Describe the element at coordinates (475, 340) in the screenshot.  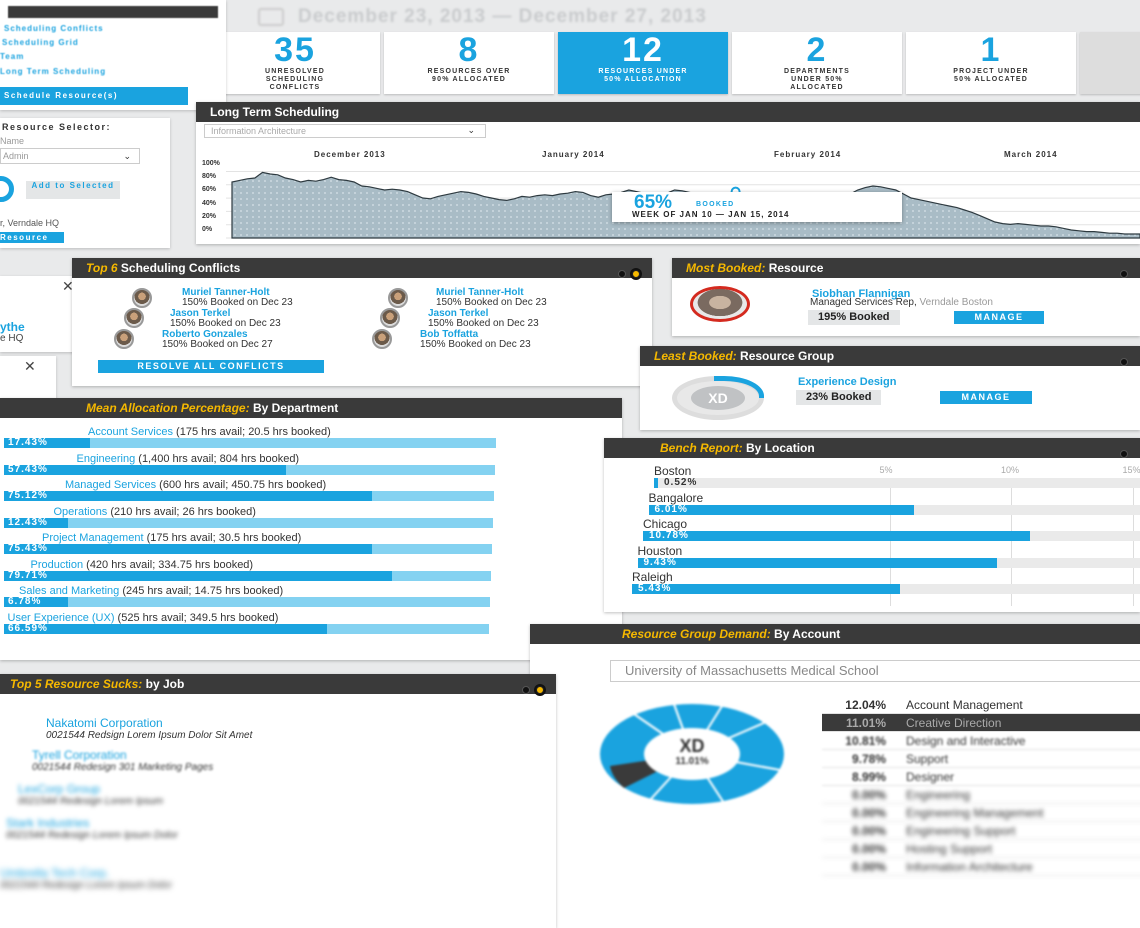
I see `conflict-item: Bob Toffatta 150% Booked on Dec 23` at that location.